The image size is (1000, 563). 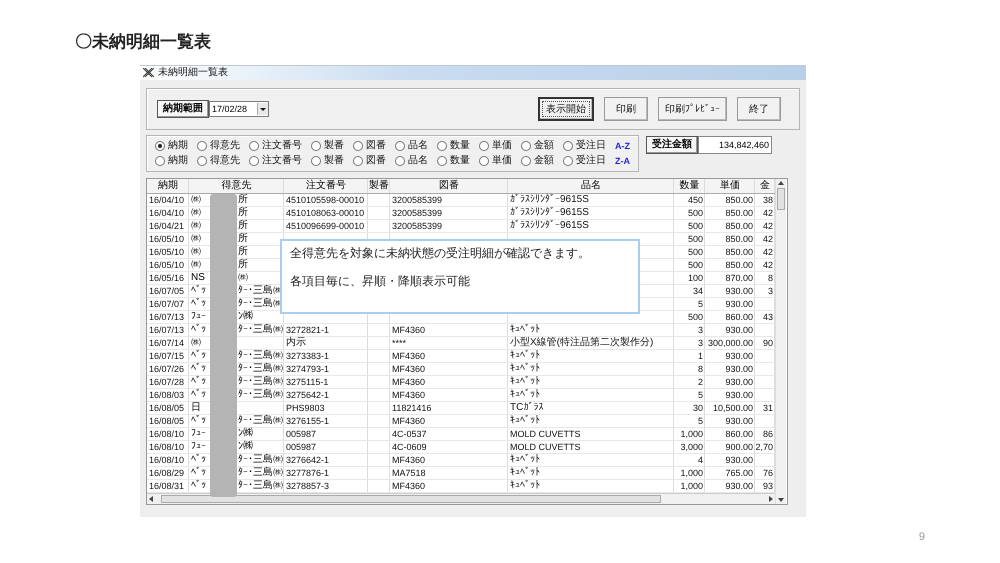 I want to click on radio-label: 単価, so click(x=502, y=161).